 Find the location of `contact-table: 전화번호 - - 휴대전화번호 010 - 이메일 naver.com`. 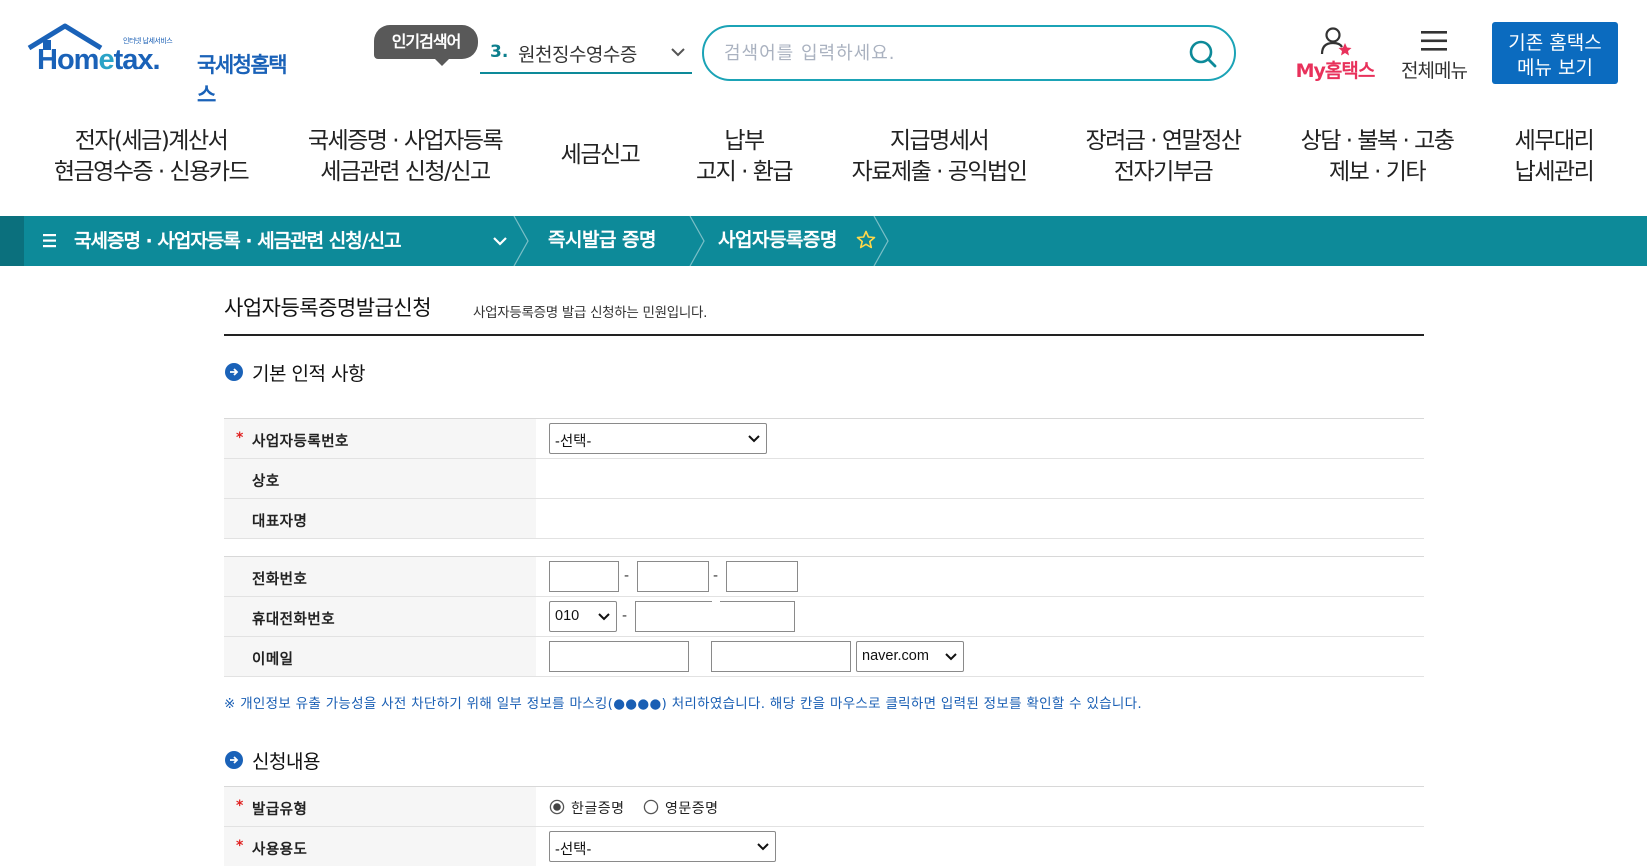

contact-table: 전화번호 - - 휴대전화번호 010 - 이메일 naver.com is located at coordinates (824, 616).